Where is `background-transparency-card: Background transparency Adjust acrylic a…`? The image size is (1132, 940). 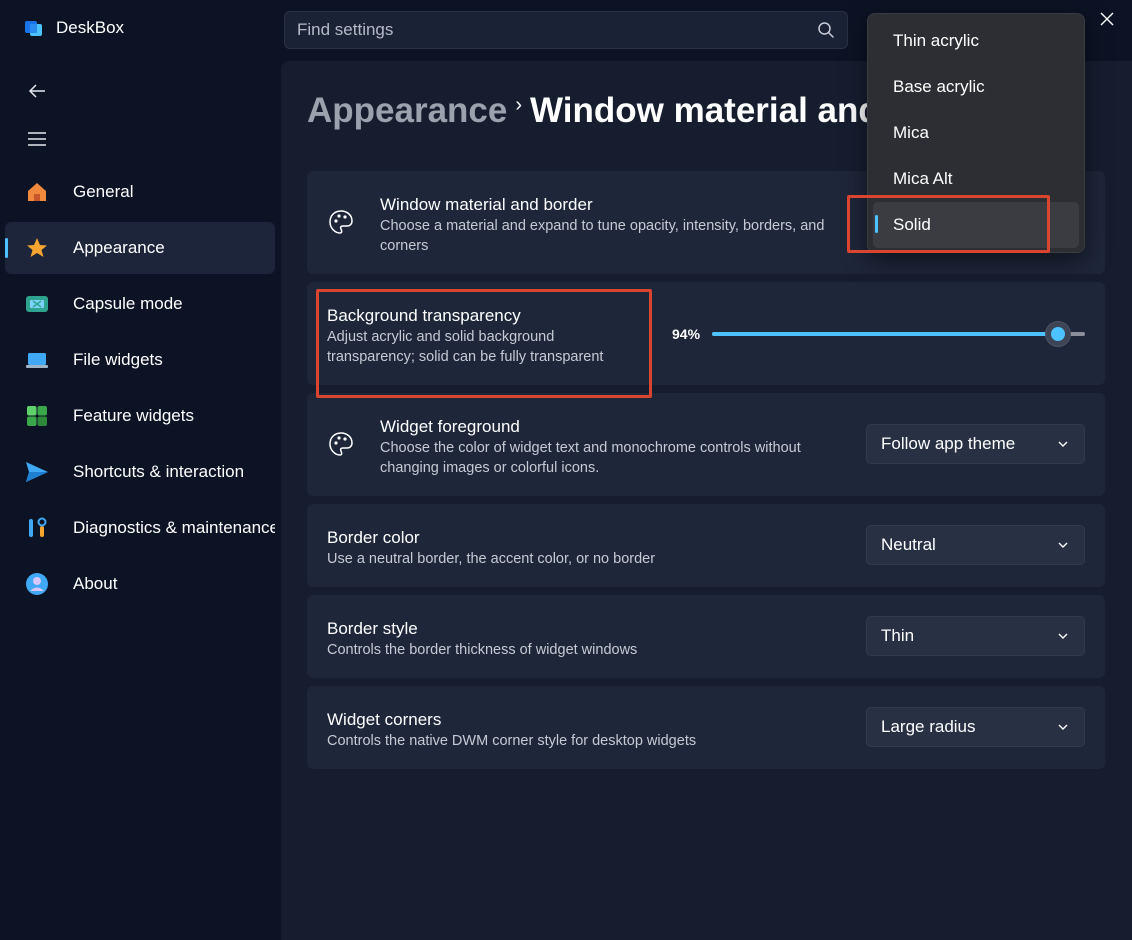
background-transparency-card: Background transparency Adjust acrylic a… is located at coordinates (706, 333).